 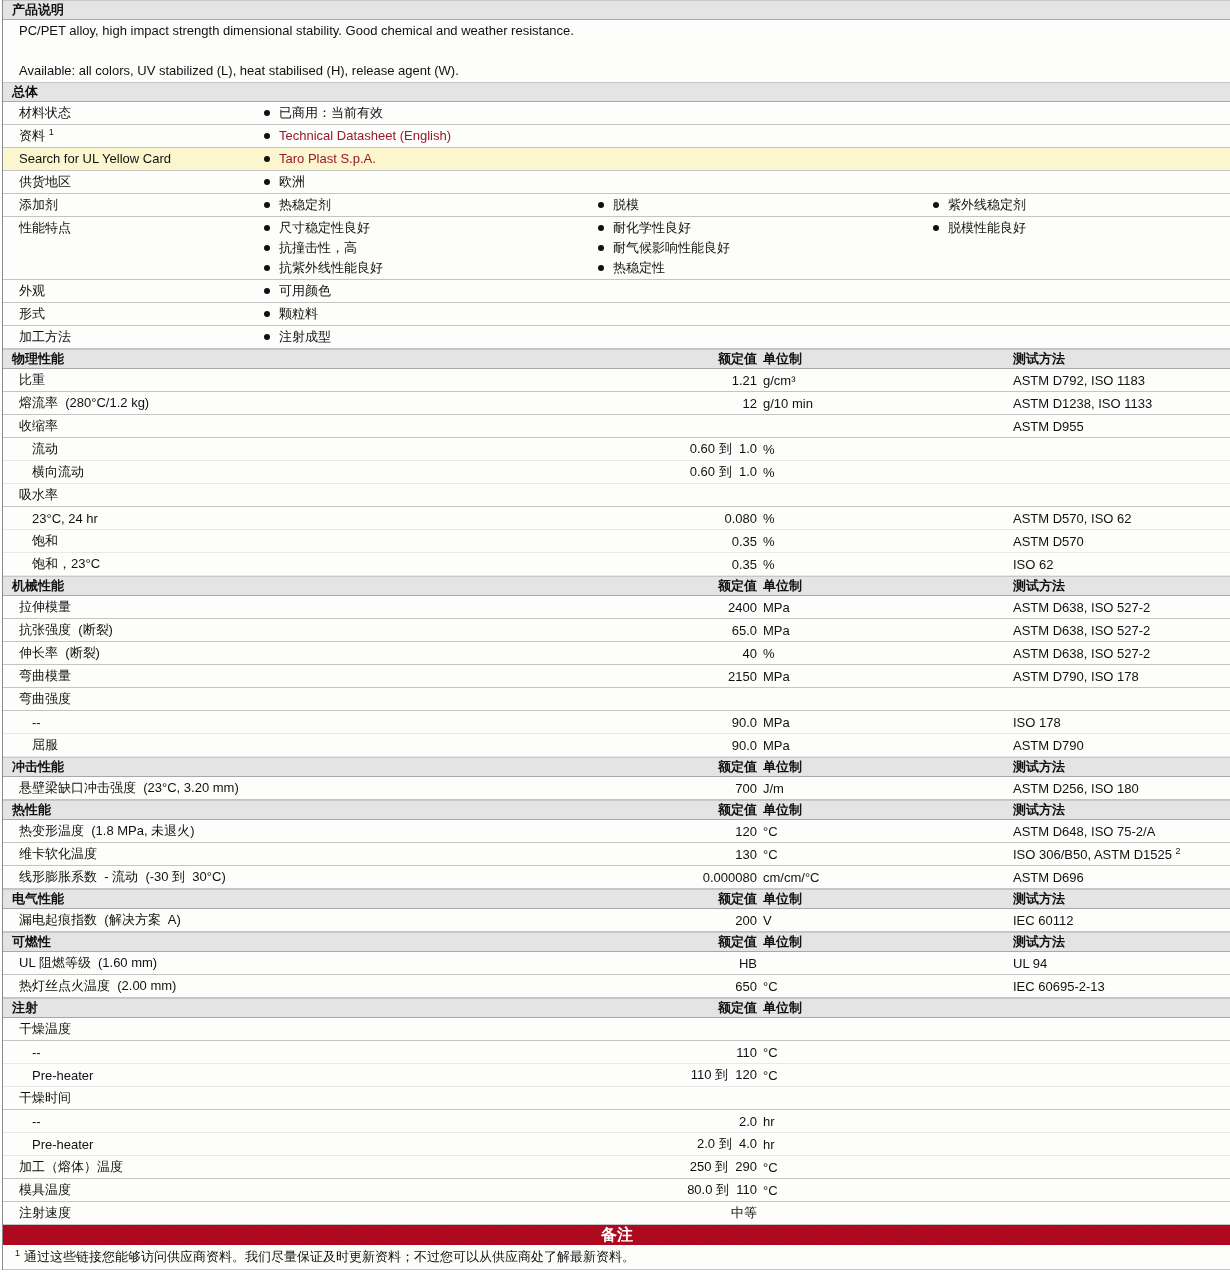 I want to click on section-title: 冲击性能, so click(x=38, y=767).